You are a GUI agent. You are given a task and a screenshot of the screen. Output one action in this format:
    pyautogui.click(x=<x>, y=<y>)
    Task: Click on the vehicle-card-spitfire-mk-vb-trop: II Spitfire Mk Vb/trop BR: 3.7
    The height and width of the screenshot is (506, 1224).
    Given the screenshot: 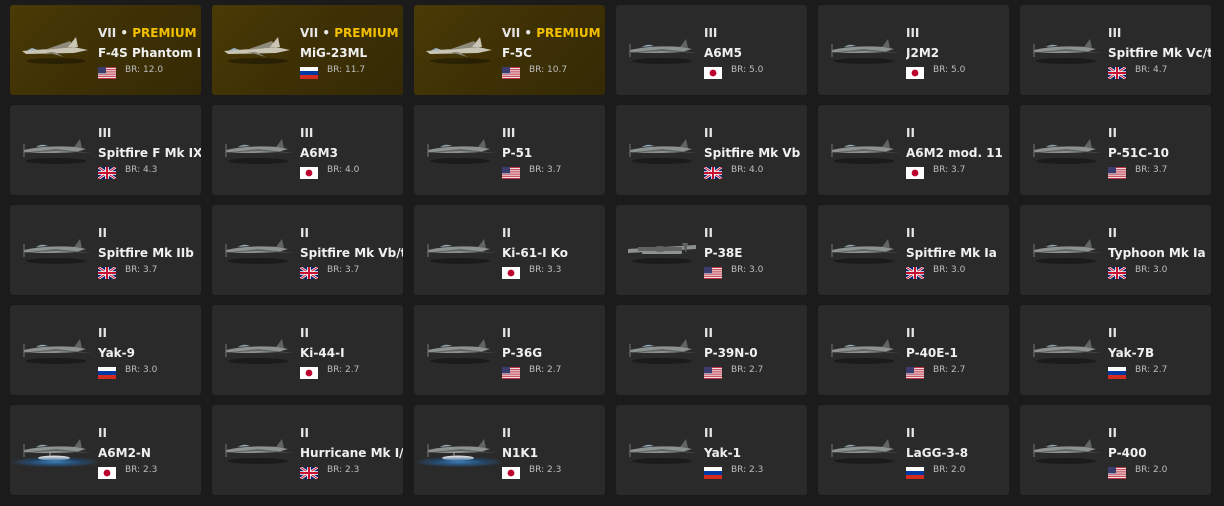 What is the action you would take?
    pyautogui.click(x=307, y=250)
    